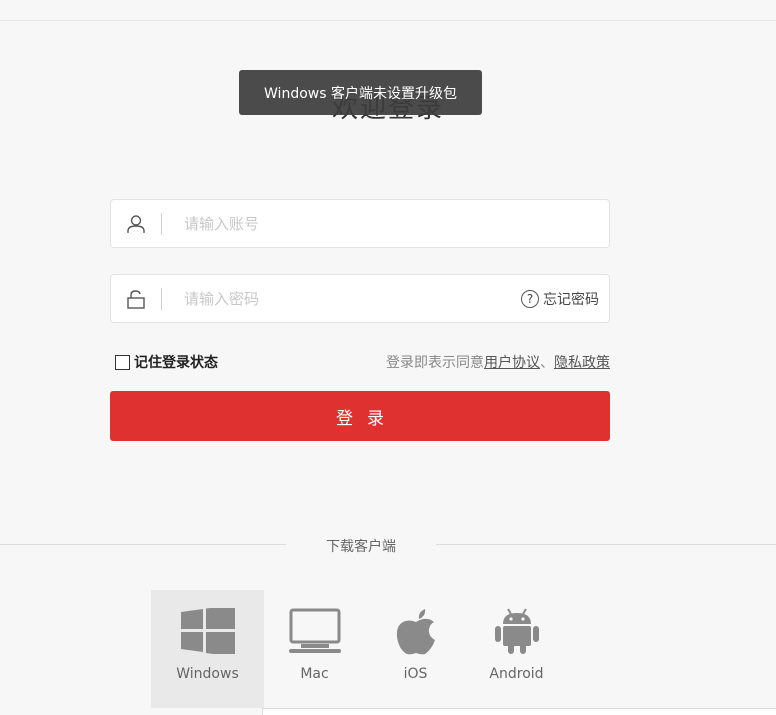 The width and height of the screenshot is (776, 715). I want to click on agreement-text: 登录即表示同意用户协议、隐私政策, so click(498, 362).